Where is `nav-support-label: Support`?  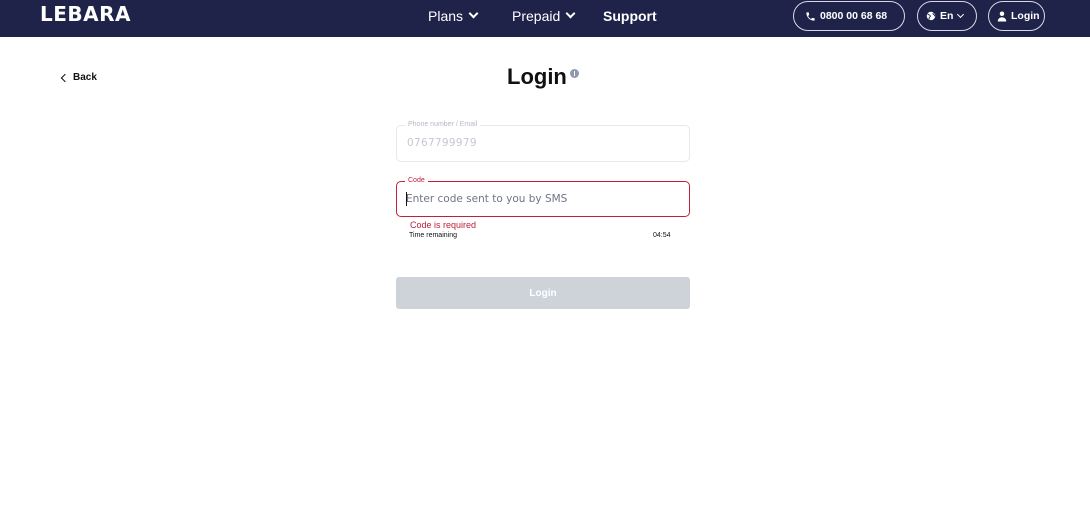
nav-support-label: Support is located at coordinates (630, 15).